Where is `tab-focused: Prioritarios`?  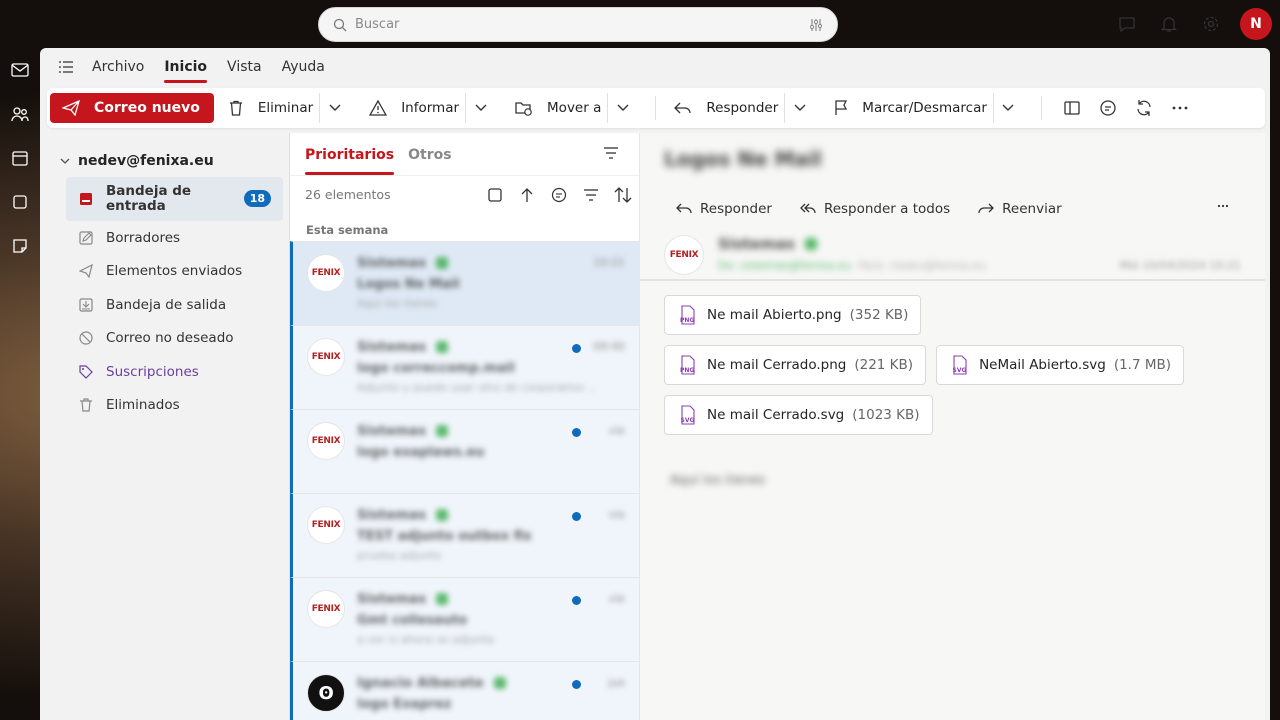 tab-focused: Prioritarios is located at coordinates (350, 161).